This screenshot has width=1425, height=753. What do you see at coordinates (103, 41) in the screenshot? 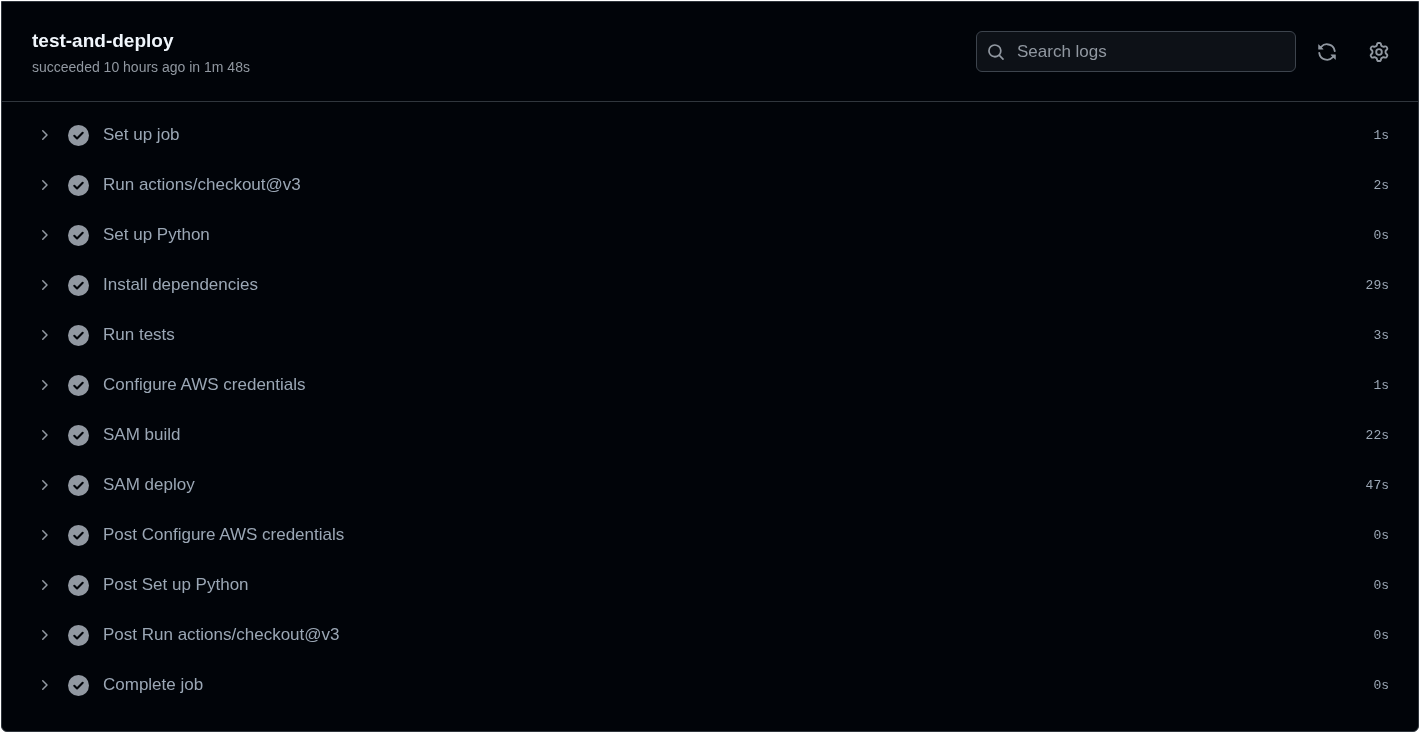
I see `job-title: test-and-deploy` at bounding box center [103, 41].